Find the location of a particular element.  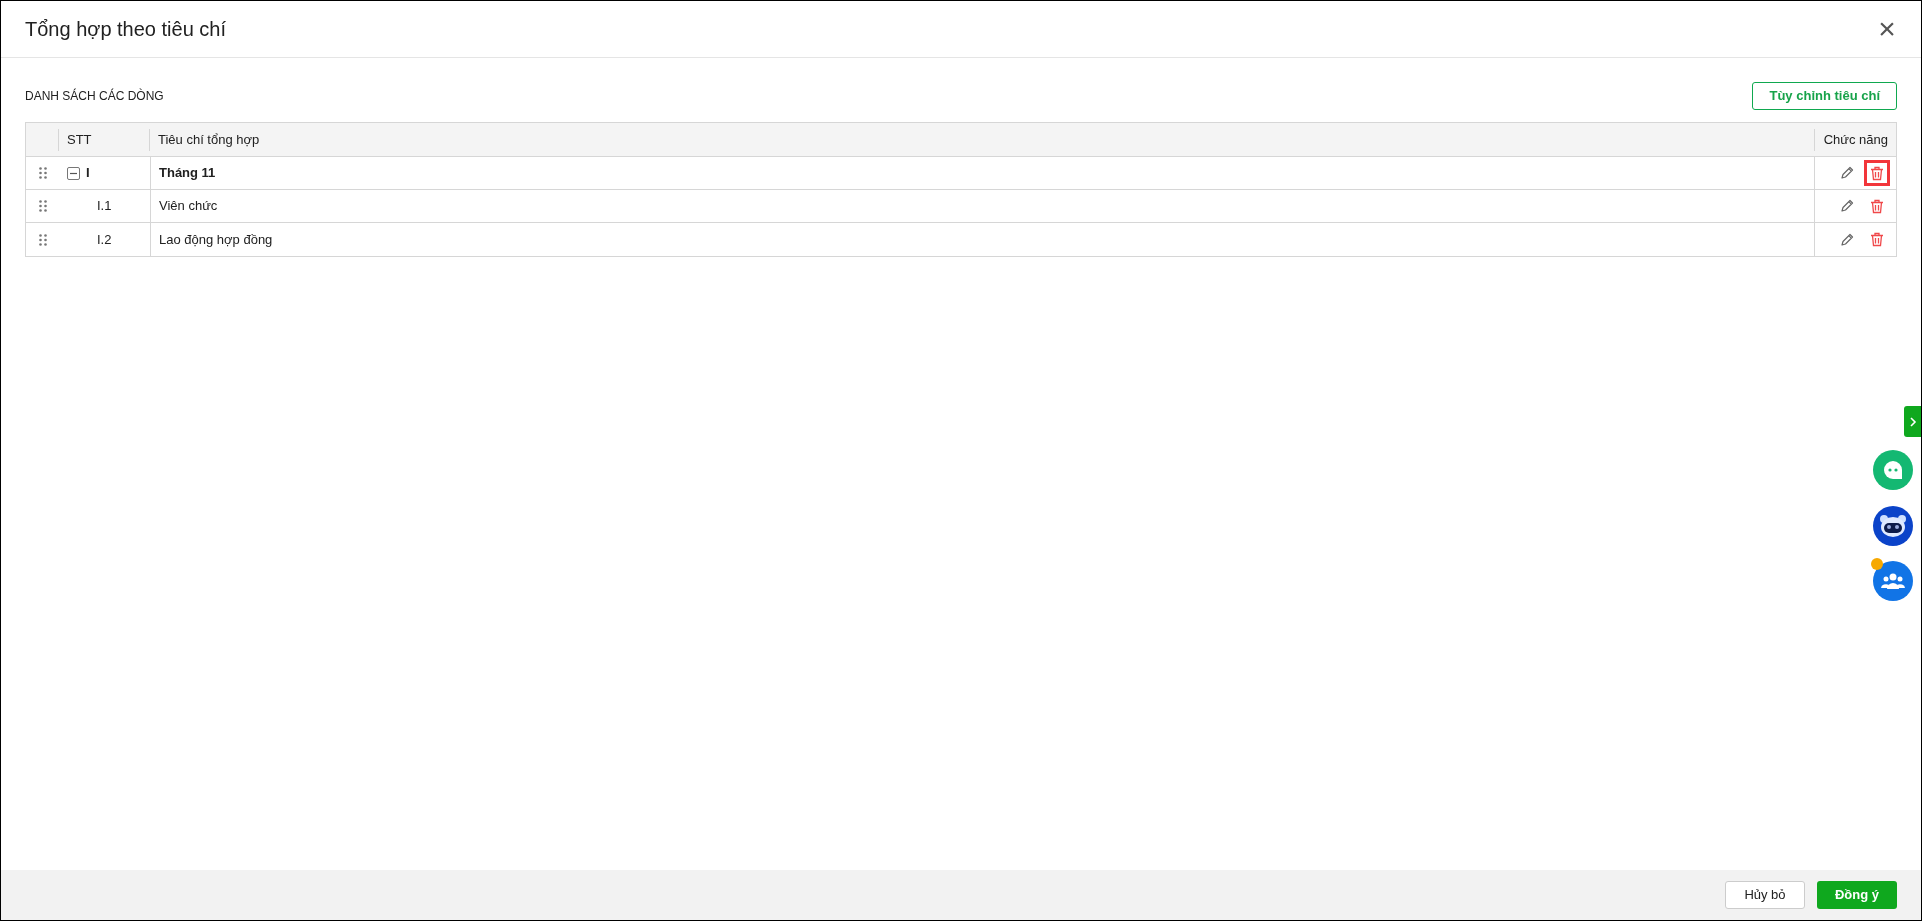

criterion-name: Tháng 11 is located at coordinates (187, 173).